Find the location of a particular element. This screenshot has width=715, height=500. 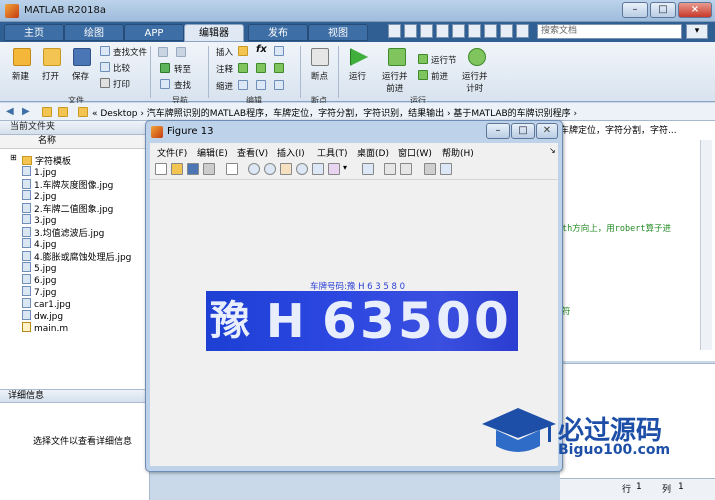

menu-tools: 工具(T) is located at coordinates (332, 152).